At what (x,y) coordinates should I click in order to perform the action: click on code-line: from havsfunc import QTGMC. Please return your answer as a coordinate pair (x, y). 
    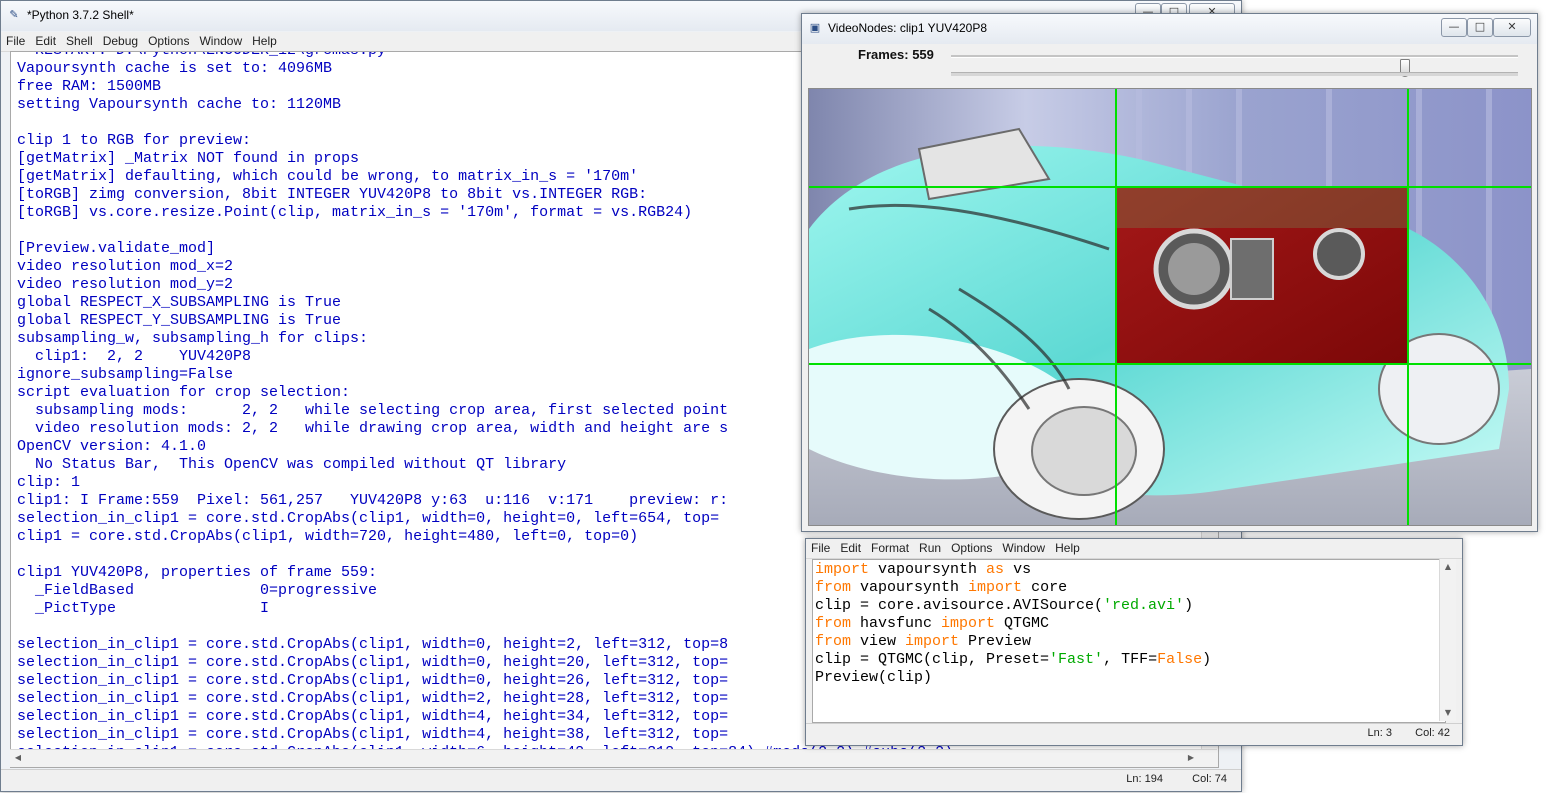
    Looking at the image, I should click on (1013, 624).